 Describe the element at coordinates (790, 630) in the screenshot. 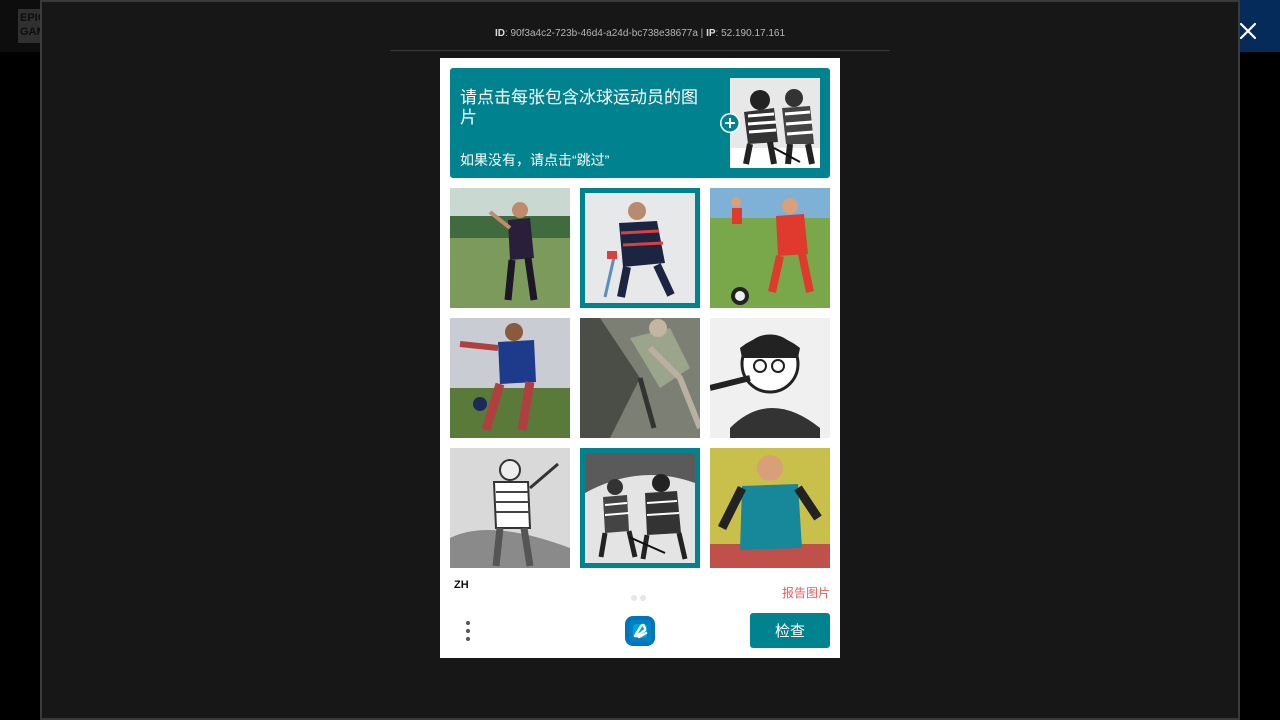

I see `verify-button: 检查` at that location.